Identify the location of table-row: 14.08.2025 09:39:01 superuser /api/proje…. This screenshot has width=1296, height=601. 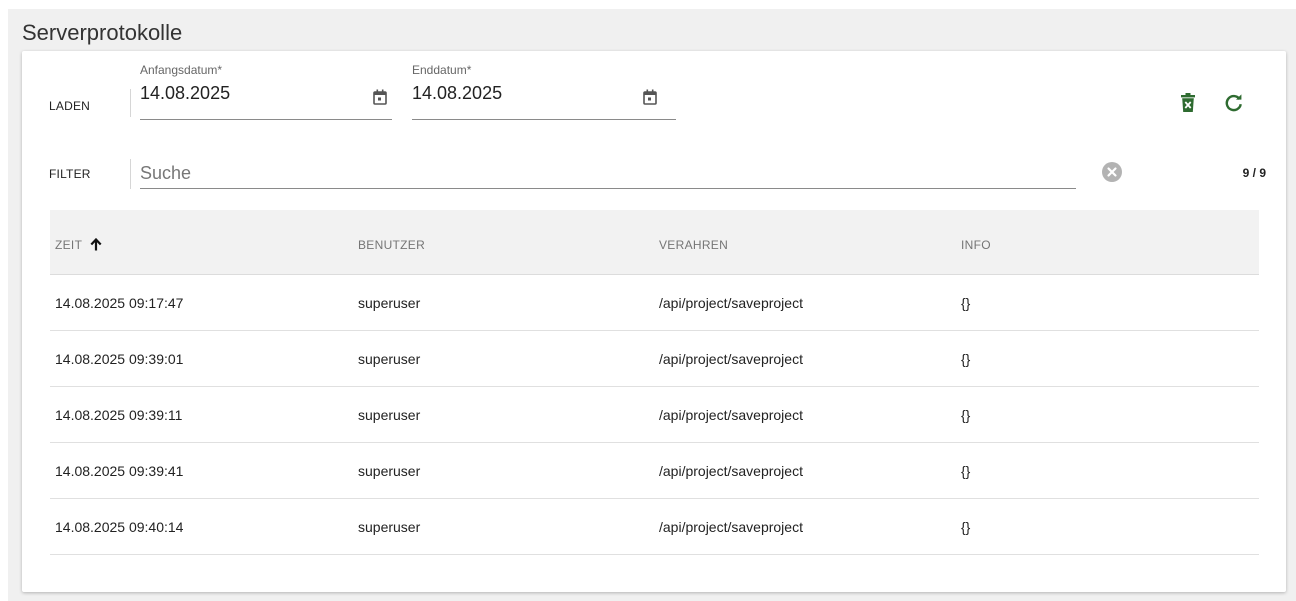
(654, 359).